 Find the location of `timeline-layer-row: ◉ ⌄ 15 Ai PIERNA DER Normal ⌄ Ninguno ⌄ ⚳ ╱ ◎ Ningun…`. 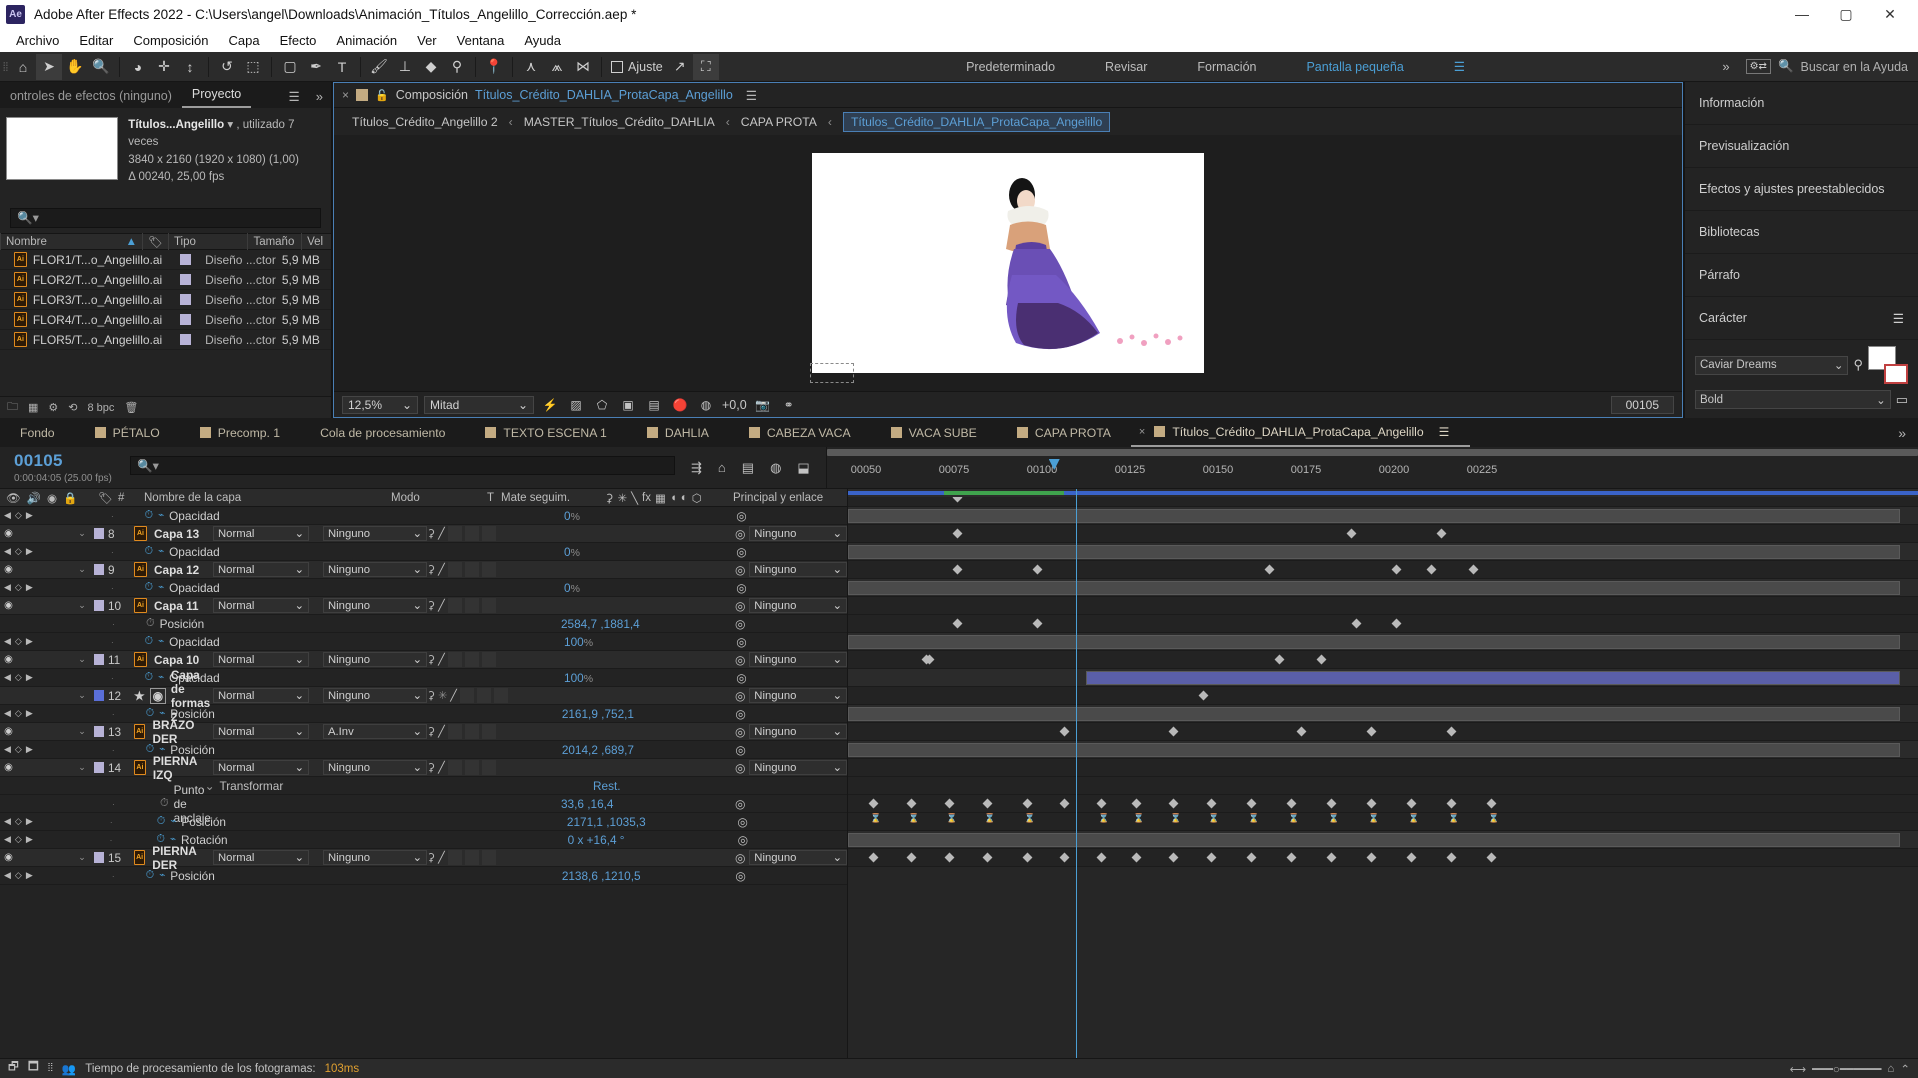

timeline-layer-row: ◉ ⌄ 15 Ai PIERNA DER Normal ⌄ Ninguno ⌄ ⚳ ╱ ◎ Ningun… is located at coordinates (423, 858).